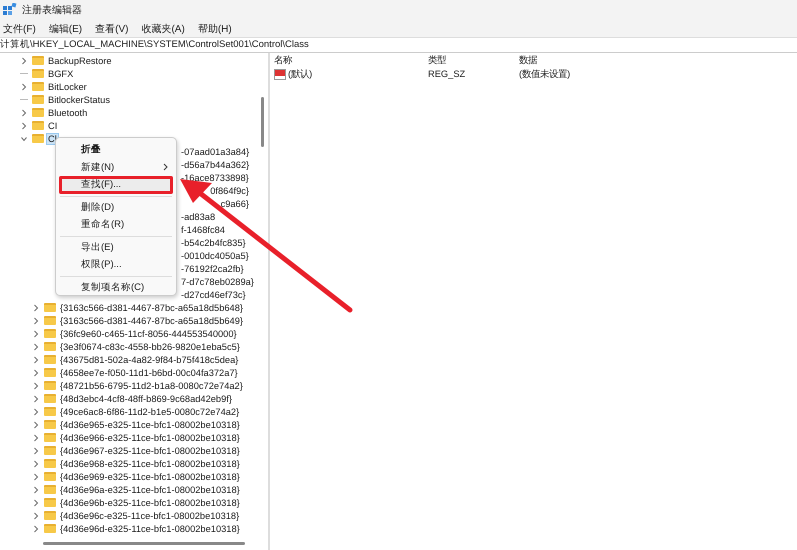 The width and height of the screenshot is (797, 550). I want to click on tree-item: {4d36e968-e325-11ce-bfc1-08002be10318}, so click(150, 463).